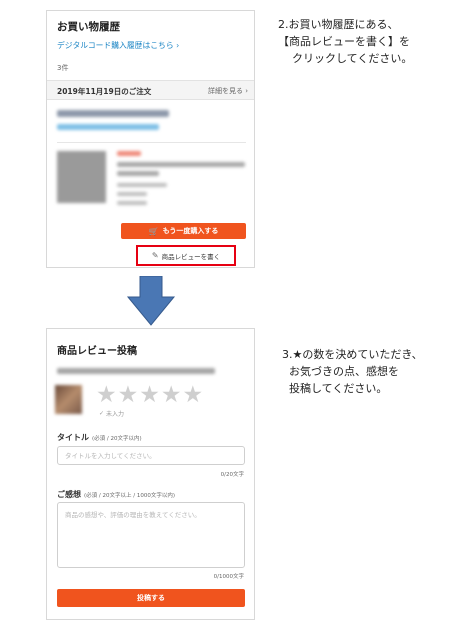  I want to click on feedback-label-text: ご感想, so click(69, 494).